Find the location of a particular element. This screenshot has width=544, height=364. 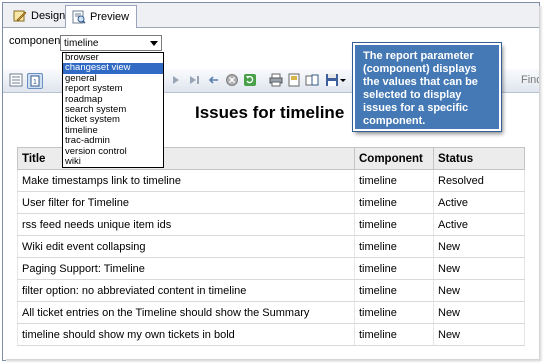

tab-design: Design is located at coordinates (38, 16).